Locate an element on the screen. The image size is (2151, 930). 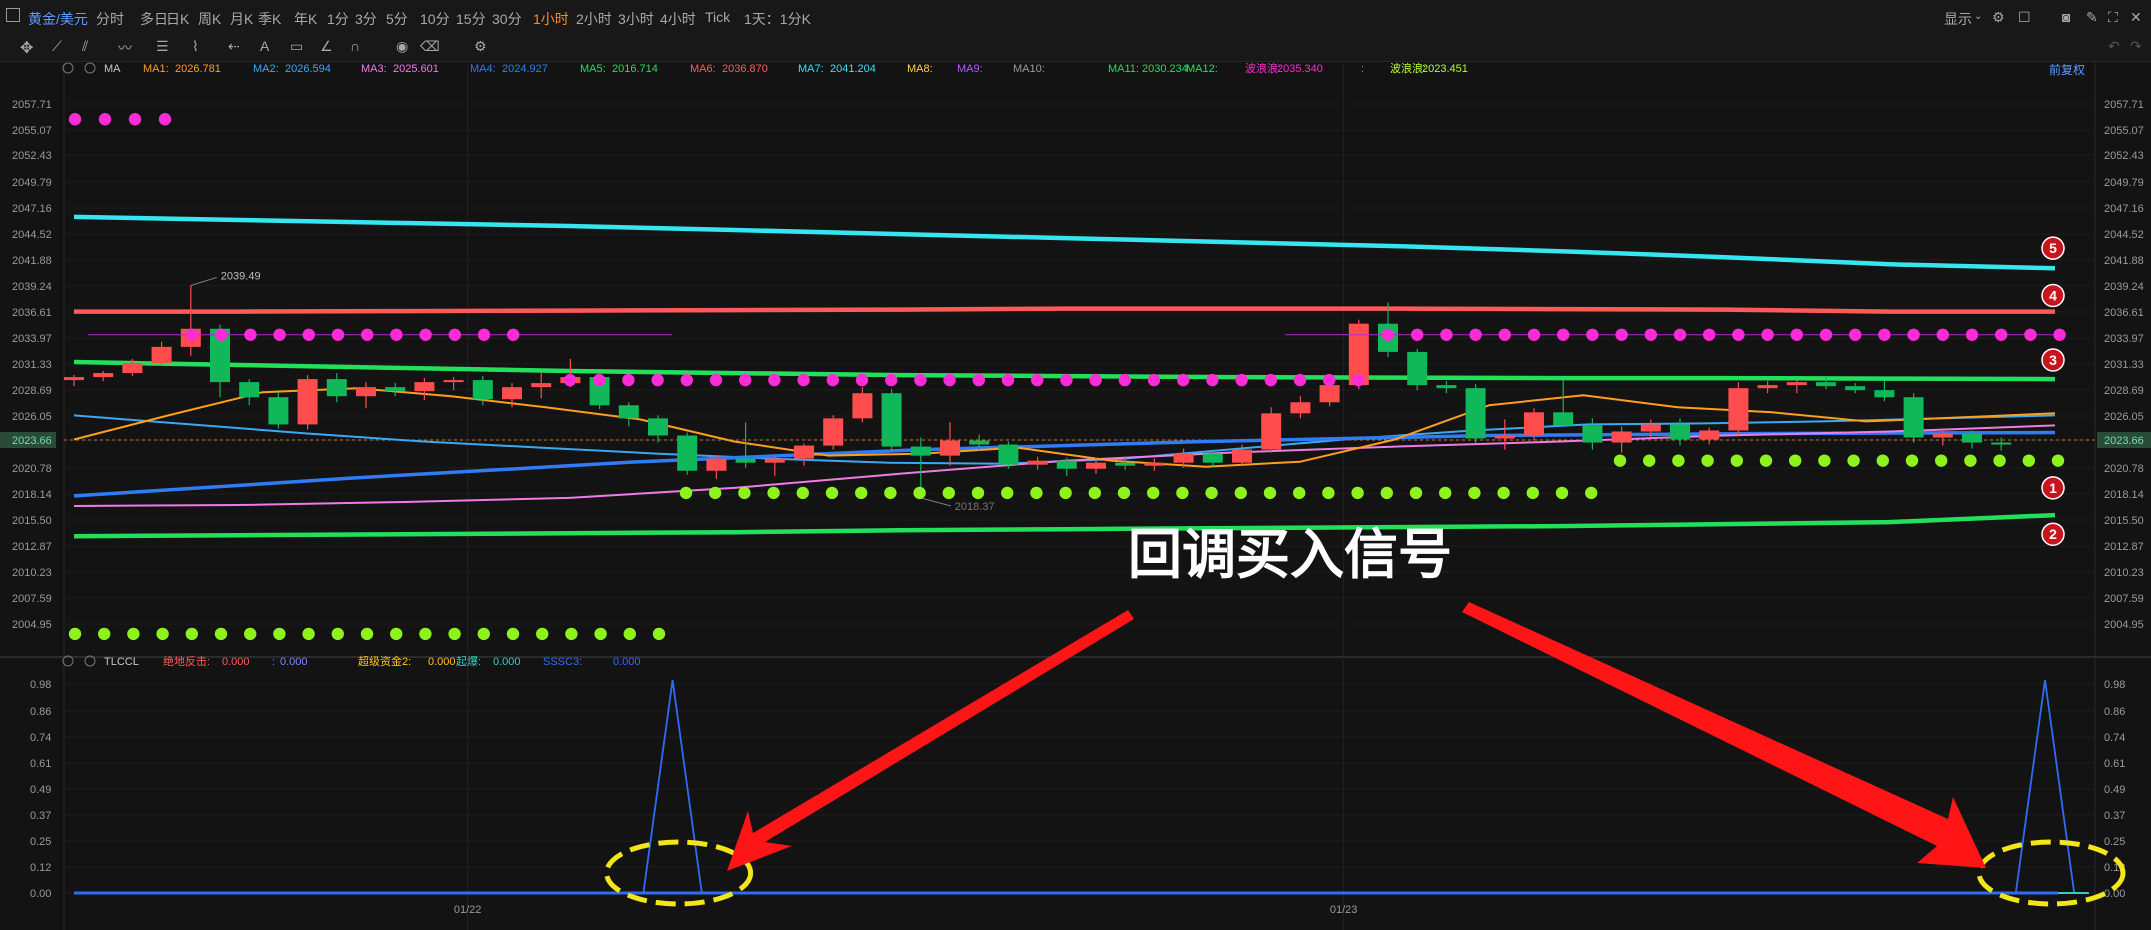
y-tick-label: 2057.71 is located at coordinates (32, 105).